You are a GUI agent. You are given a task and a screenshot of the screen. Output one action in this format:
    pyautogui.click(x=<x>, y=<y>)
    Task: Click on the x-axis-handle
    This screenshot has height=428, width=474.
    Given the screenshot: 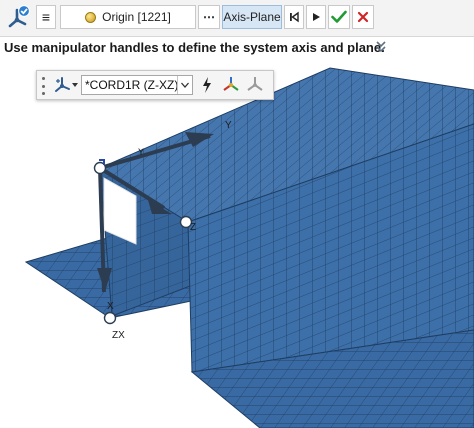 What is the action you would take?
    pyautogui.click(x=110, y=318)
    